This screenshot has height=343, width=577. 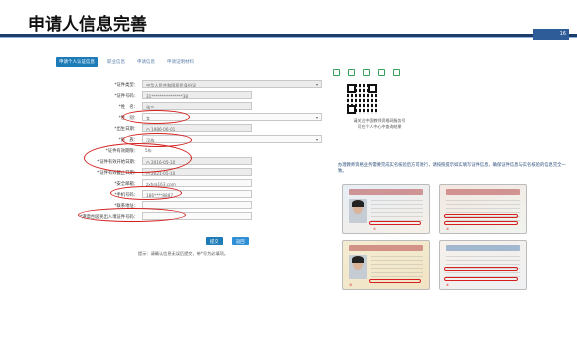 I want to click on form-row-gender: *性 别： 女 ▾, so click(x=200, y=117).